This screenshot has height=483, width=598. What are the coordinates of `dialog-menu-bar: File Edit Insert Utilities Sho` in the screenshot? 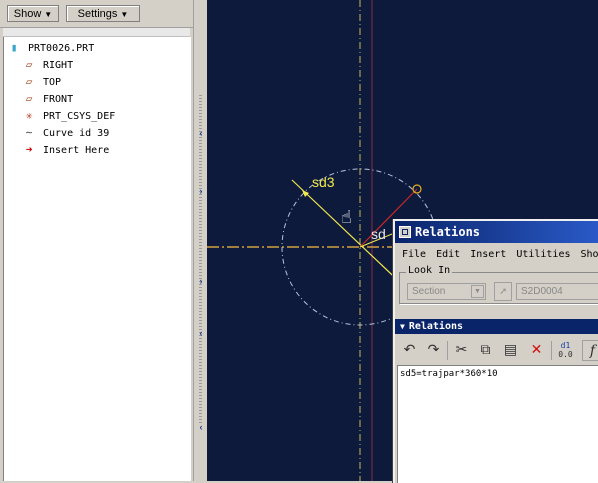 It's located at (496, 255).